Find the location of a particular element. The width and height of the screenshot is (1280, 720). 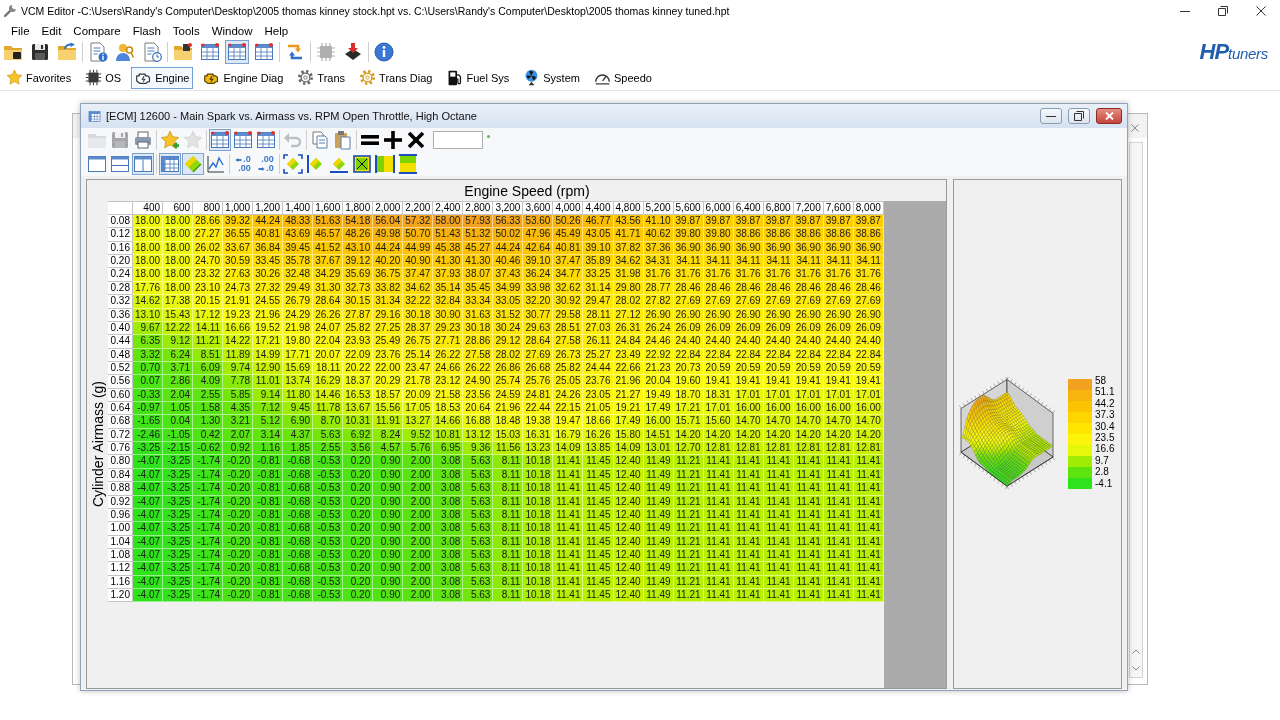

table-cell: 20.04 is located at coordinates (658, 382).